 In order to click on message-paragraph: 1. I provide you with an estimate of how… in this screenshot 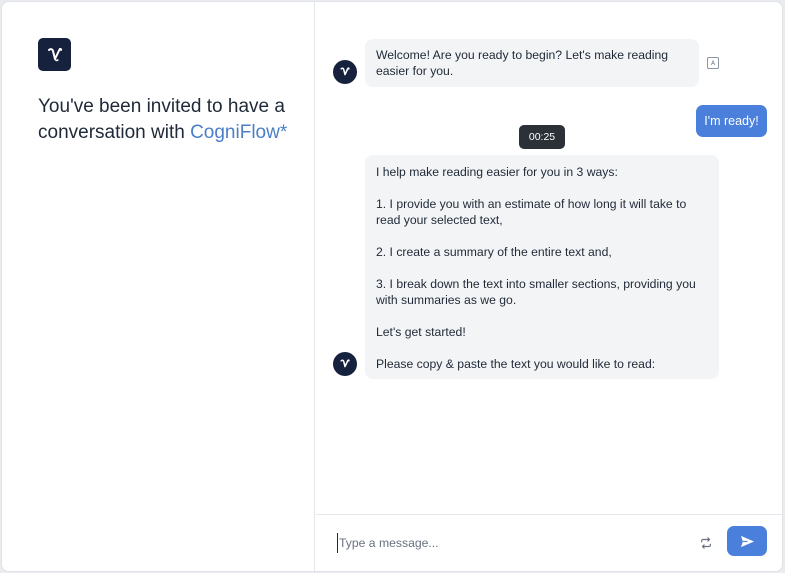, I will do `click(531, 212)`.